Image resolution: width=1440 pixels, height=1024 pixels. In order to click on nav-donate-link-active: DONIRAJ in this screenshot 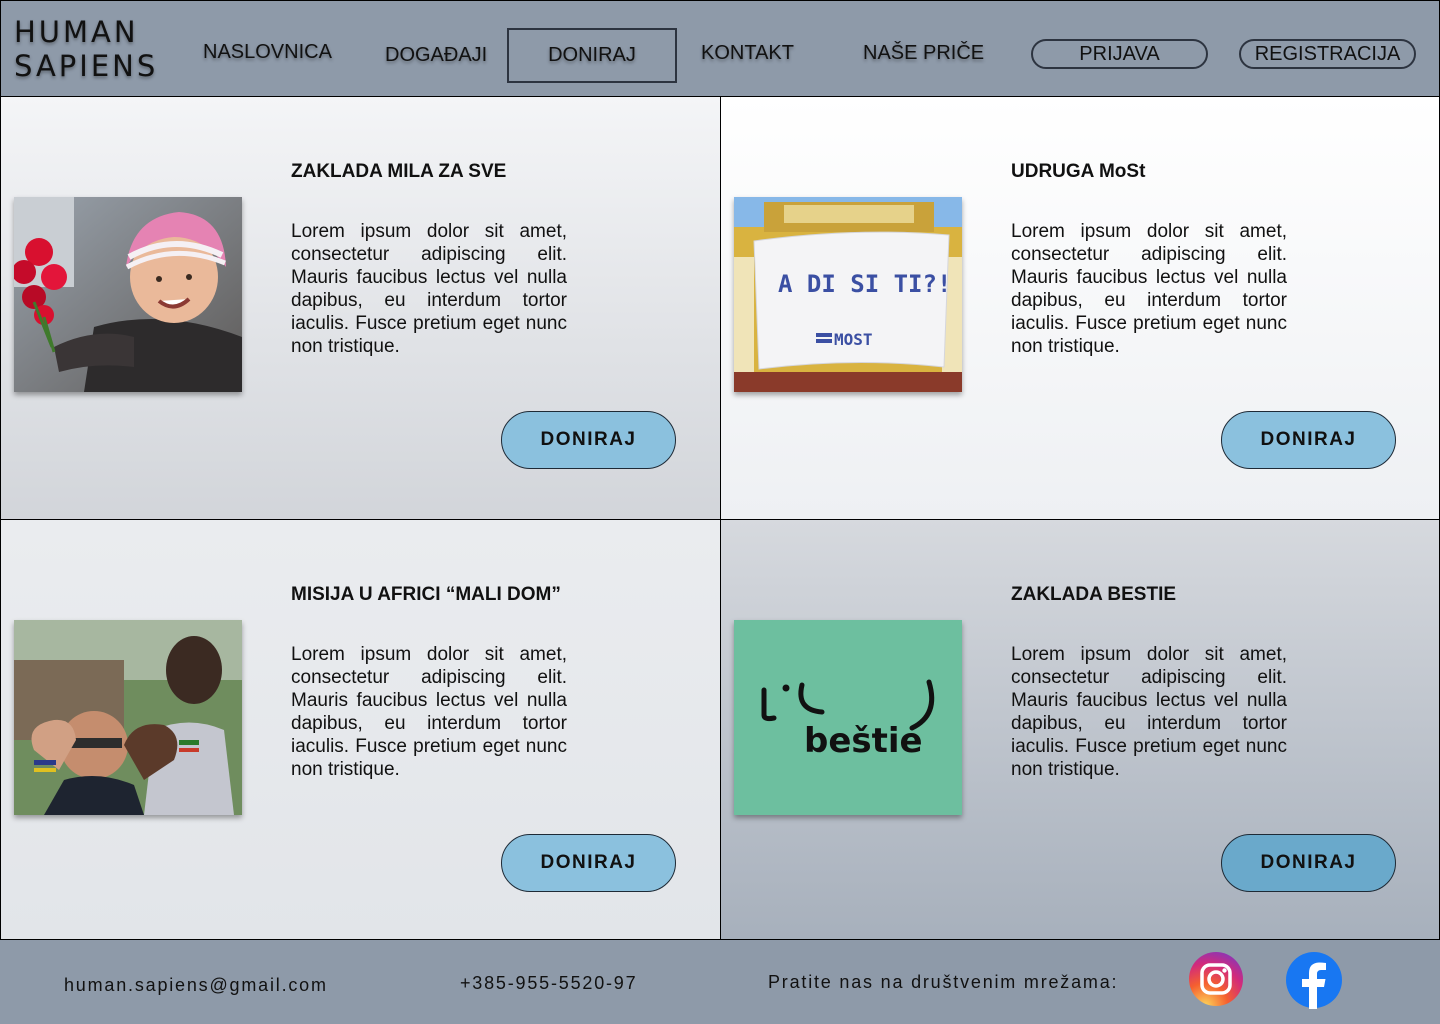, I will do `click(592, 55)`.